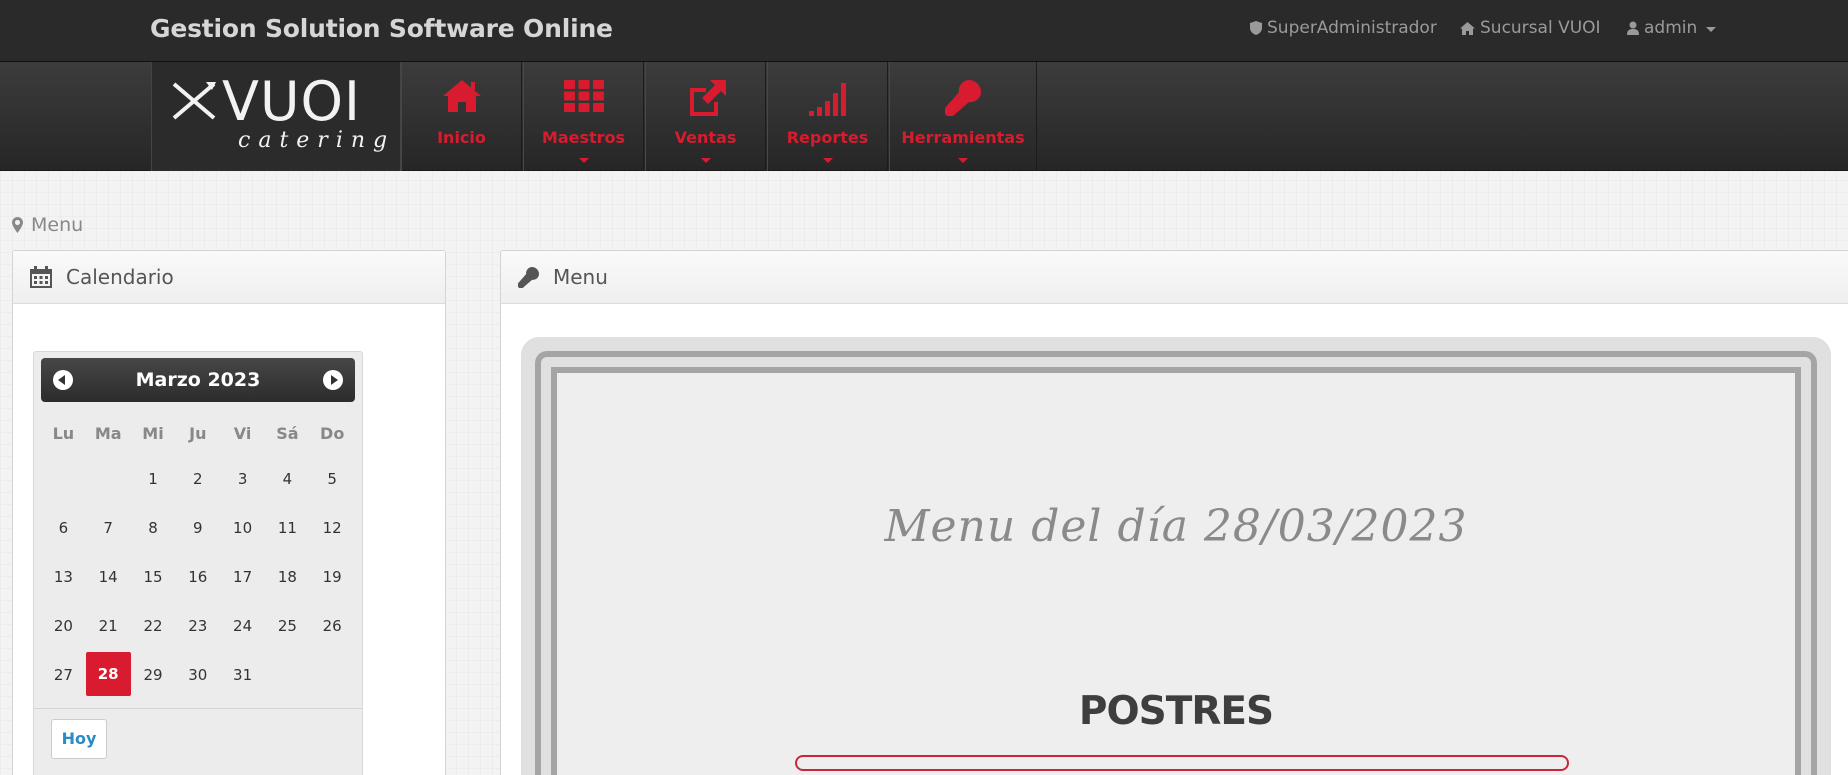  What do you see at coordinates (153, 478) in the screenshot?
I see `calendar-day: 1` at bounding box center [153, 478].